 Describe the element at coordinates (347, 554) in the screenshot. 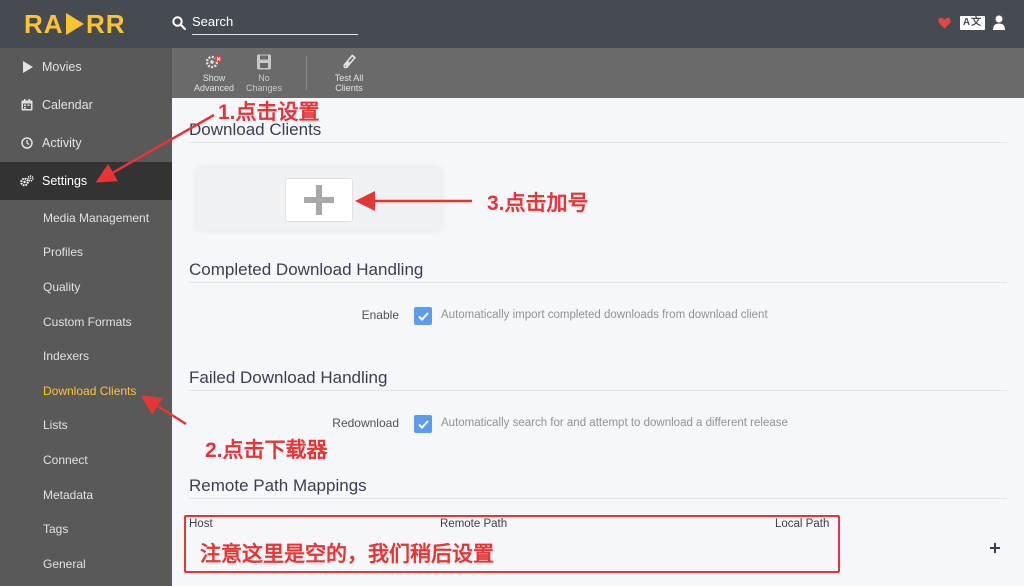

I see `annotation-note: 注意这里是空的，我们稍后设置` at that location.